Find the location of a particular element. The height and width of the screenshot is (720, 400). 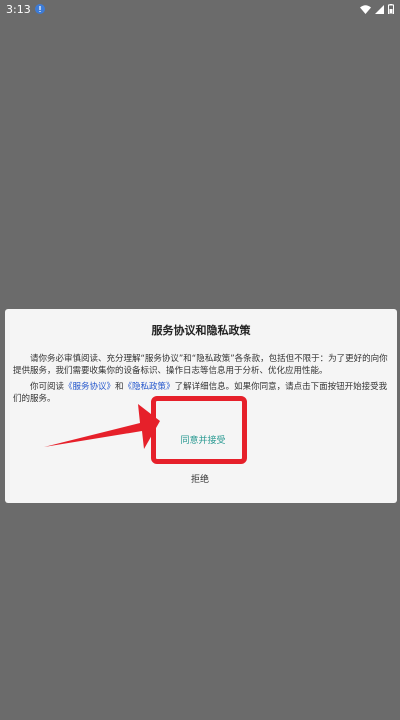

status-left: 3:13 is located at coordinates (25, 9).